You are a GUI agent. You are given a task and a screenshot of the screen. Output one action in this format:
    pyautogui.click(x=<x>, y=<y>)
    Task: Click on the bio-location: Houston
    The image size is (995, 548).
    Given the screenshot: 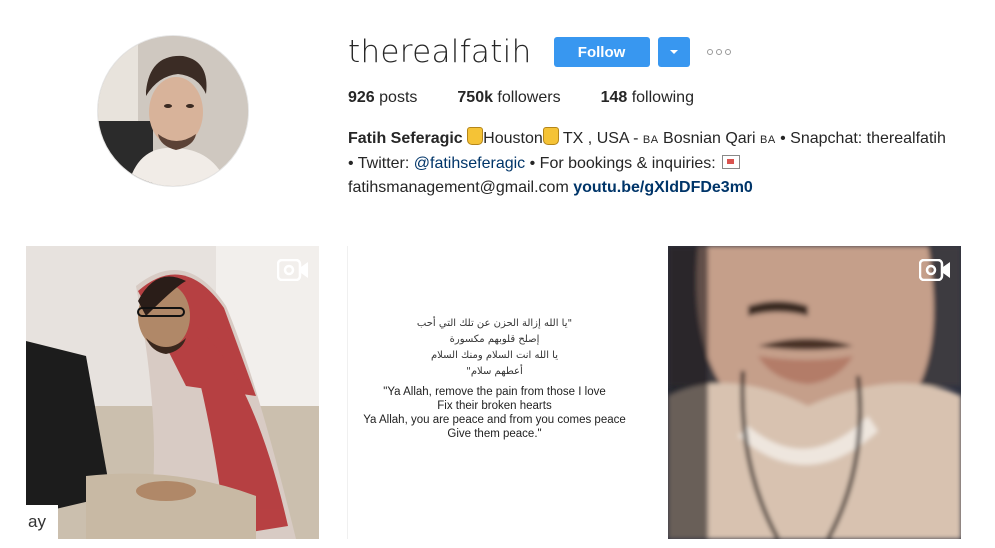 What is the action you would take?
    pyautogui.click(x=513, y=138)
    